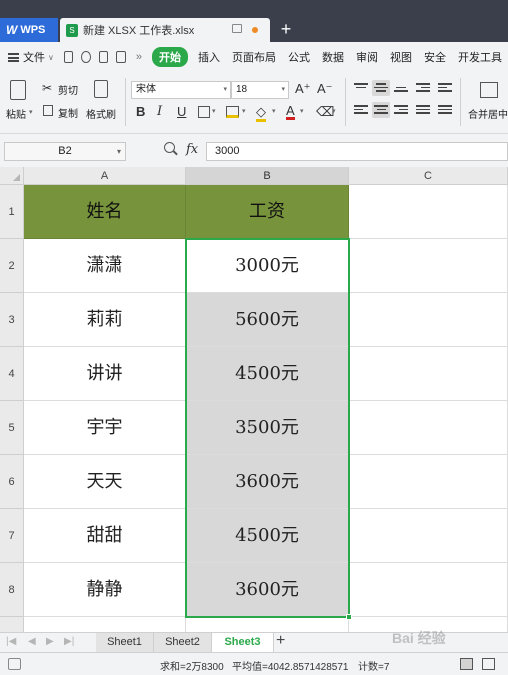 The width and height of the screenshot is (508, 675). What do you see at coordinates (480, 57) in the screenshot?
I see `tab-developer: 开发工具` at bounding box center [480, 57].